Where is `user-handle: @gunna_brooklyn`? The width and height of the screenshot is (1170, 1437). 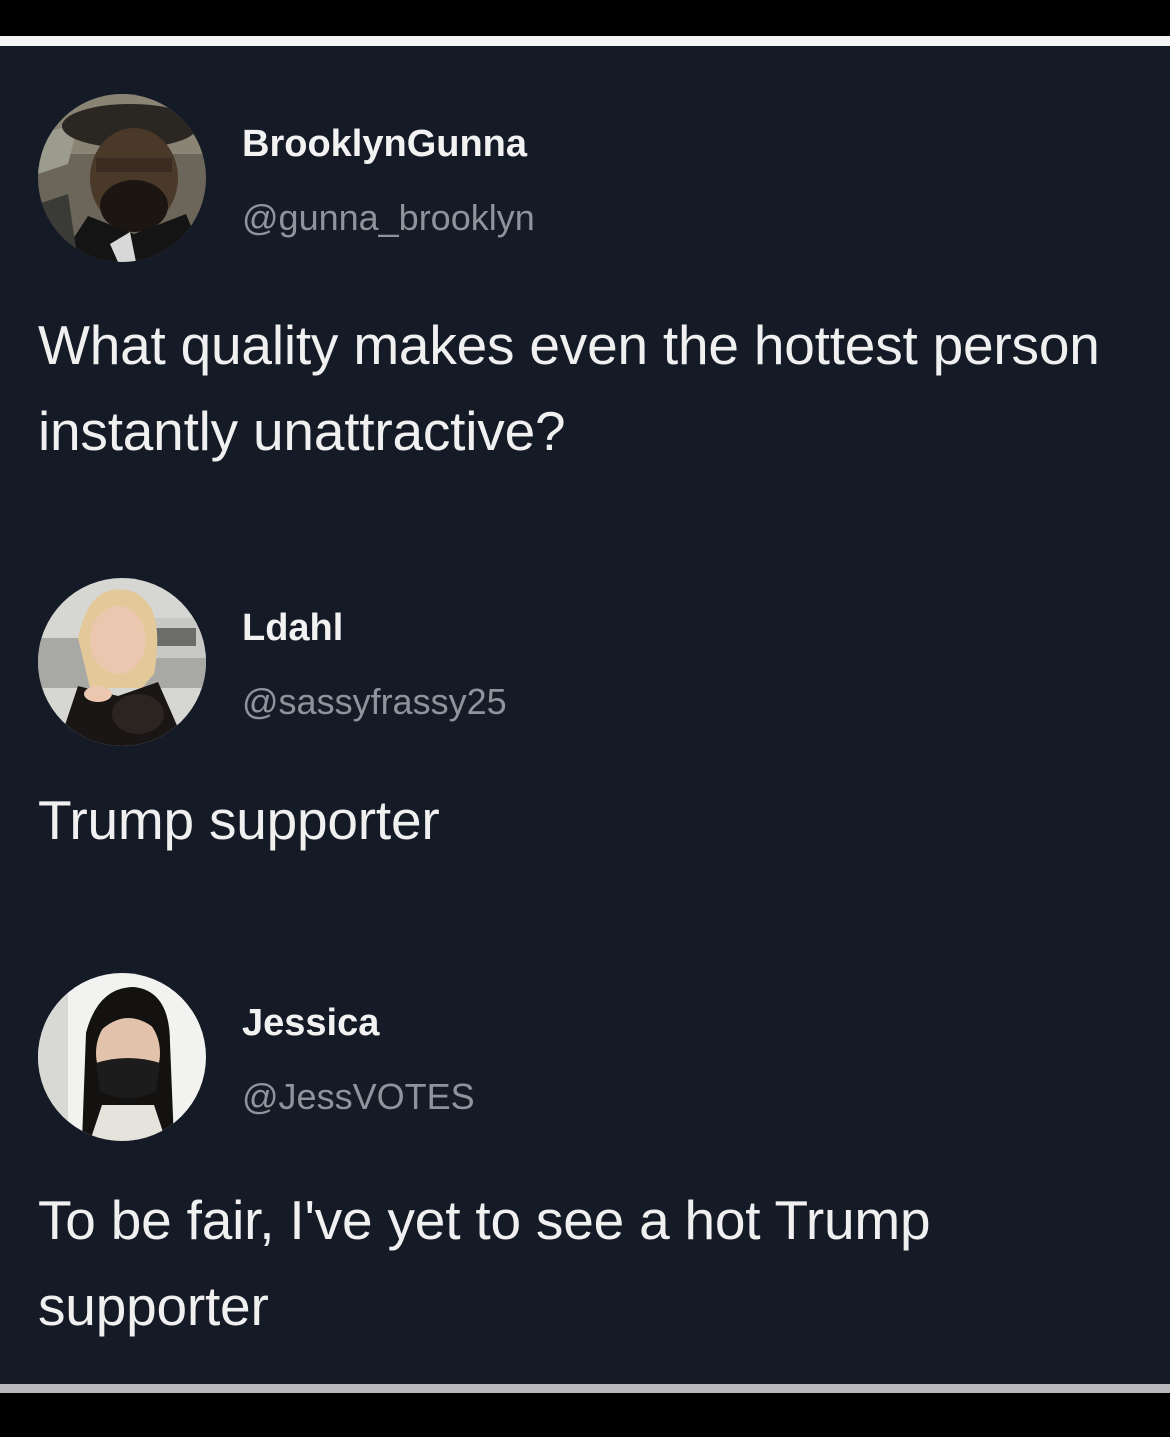 user-handle: @gunna_brooklyn is located at coordinates (388, 218).